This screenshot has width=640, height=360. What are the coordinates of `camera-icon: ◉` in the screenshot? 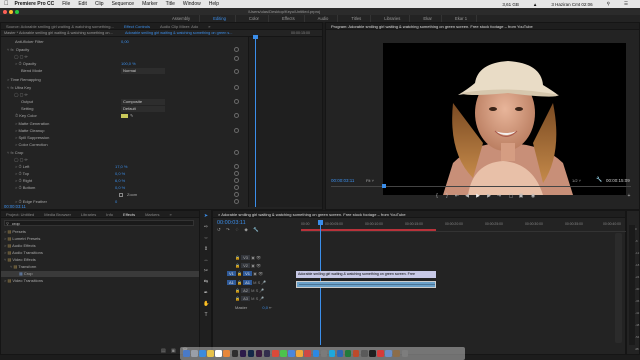 It's located at (533, 196).